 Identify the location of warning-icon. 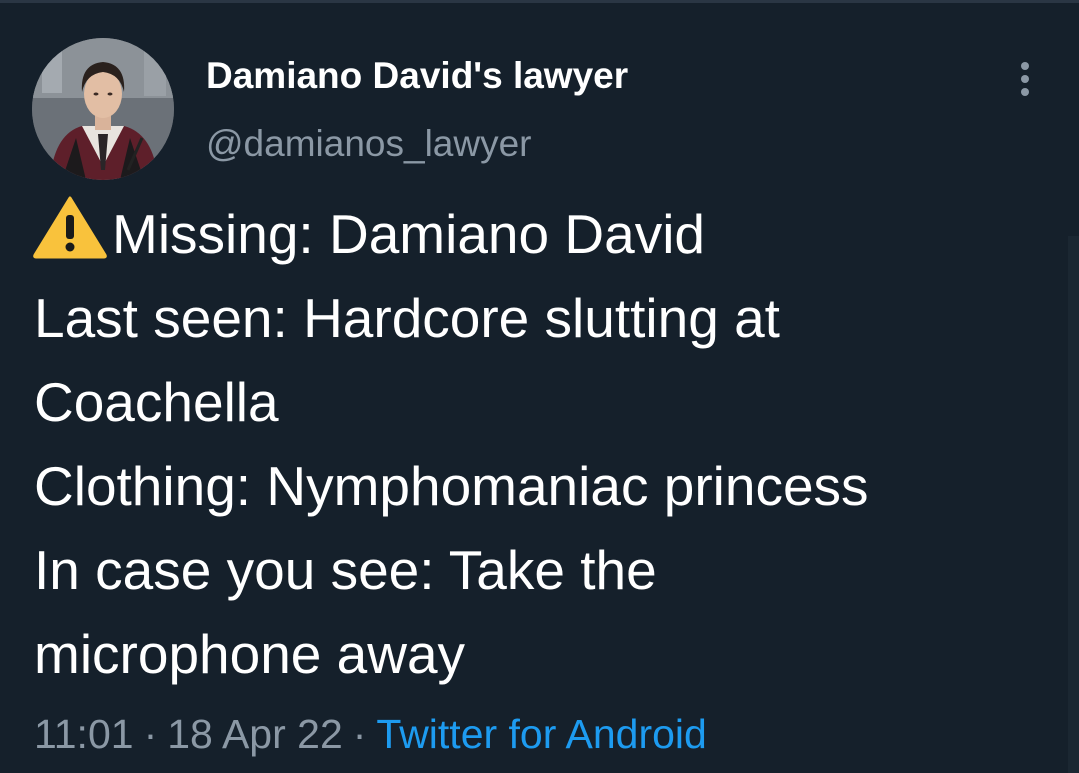
(70, 227).